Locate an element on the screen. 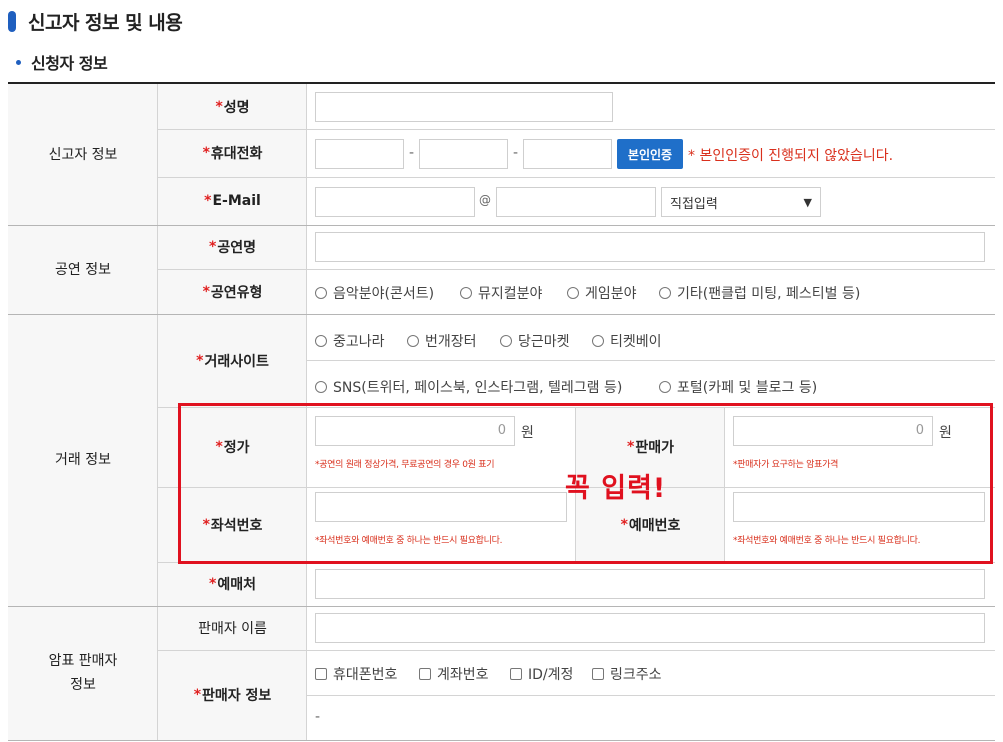 This screenshot has width=1003, height=742. seller-info-option-id: ID/계정 is located at coordinates (541, 674).